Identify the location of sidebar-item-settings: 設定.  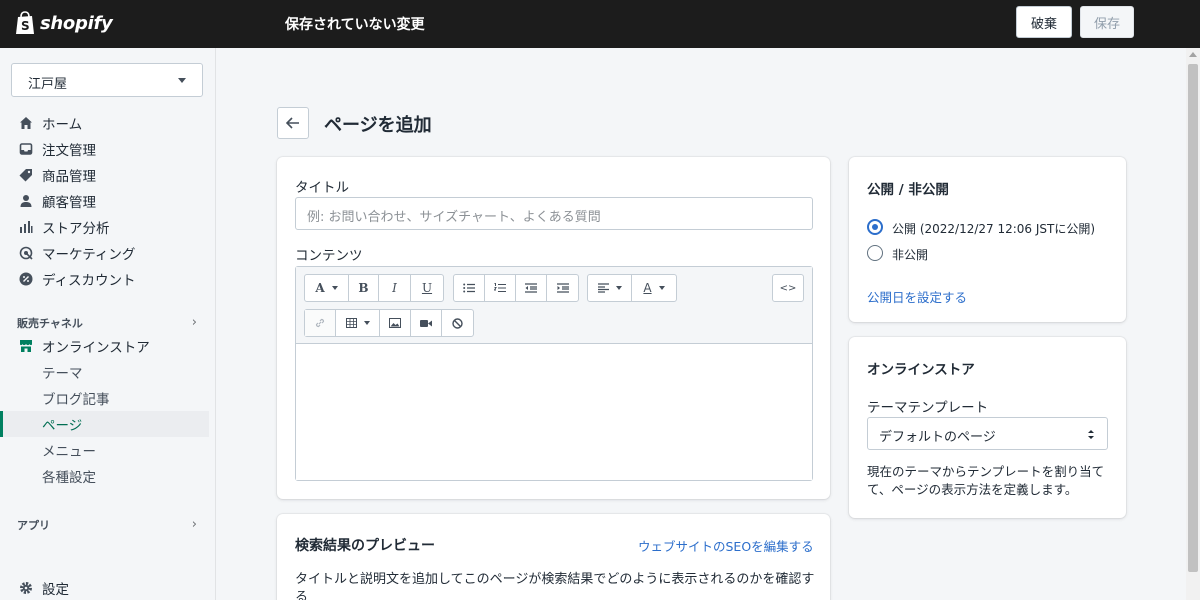
(104, 587).